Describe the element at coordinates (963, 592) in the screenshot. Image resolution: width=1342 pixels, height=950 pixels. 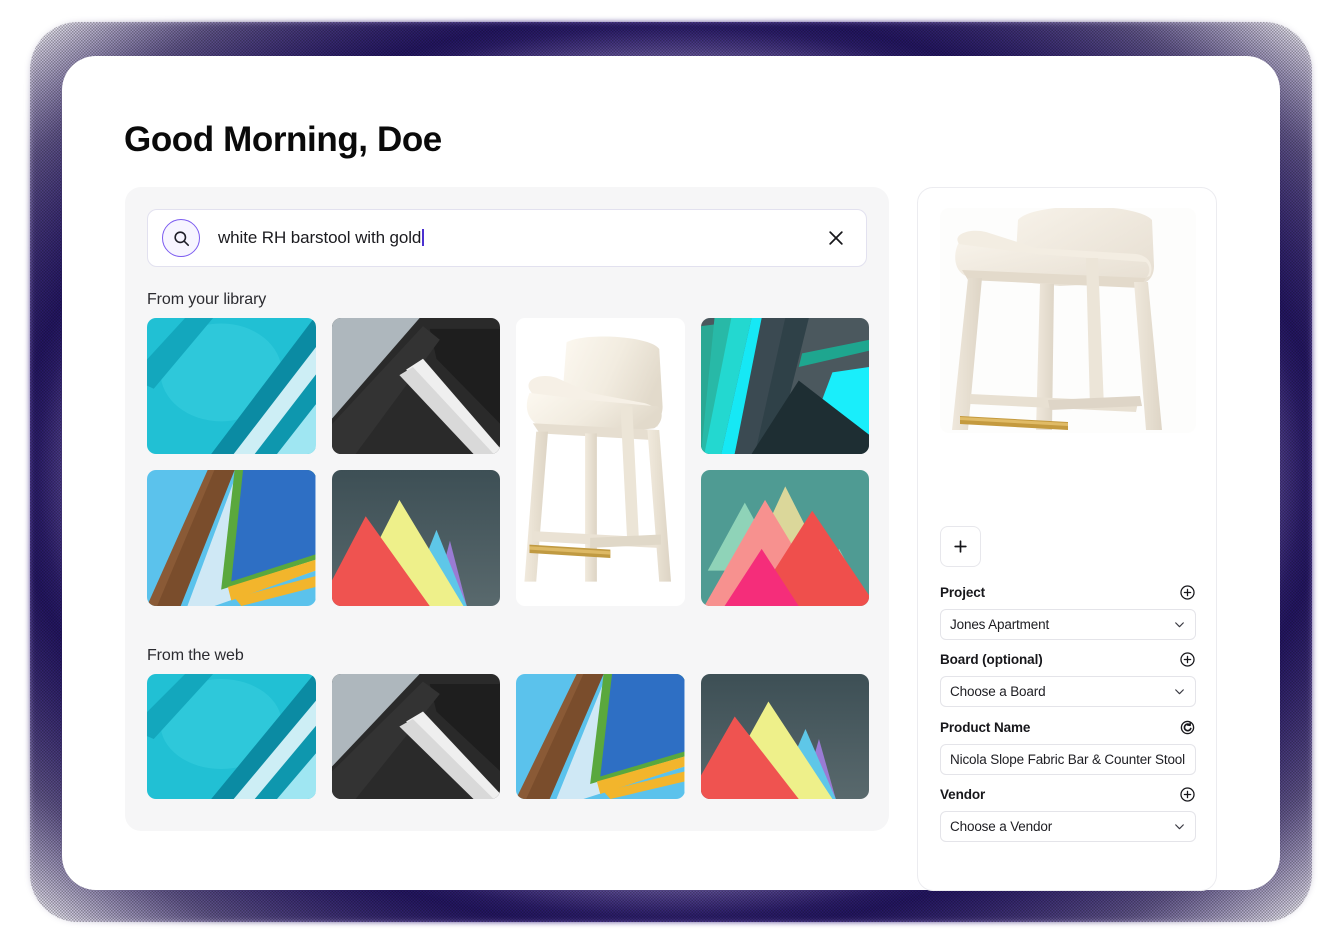
I see `field-project-label: Project` at that location.